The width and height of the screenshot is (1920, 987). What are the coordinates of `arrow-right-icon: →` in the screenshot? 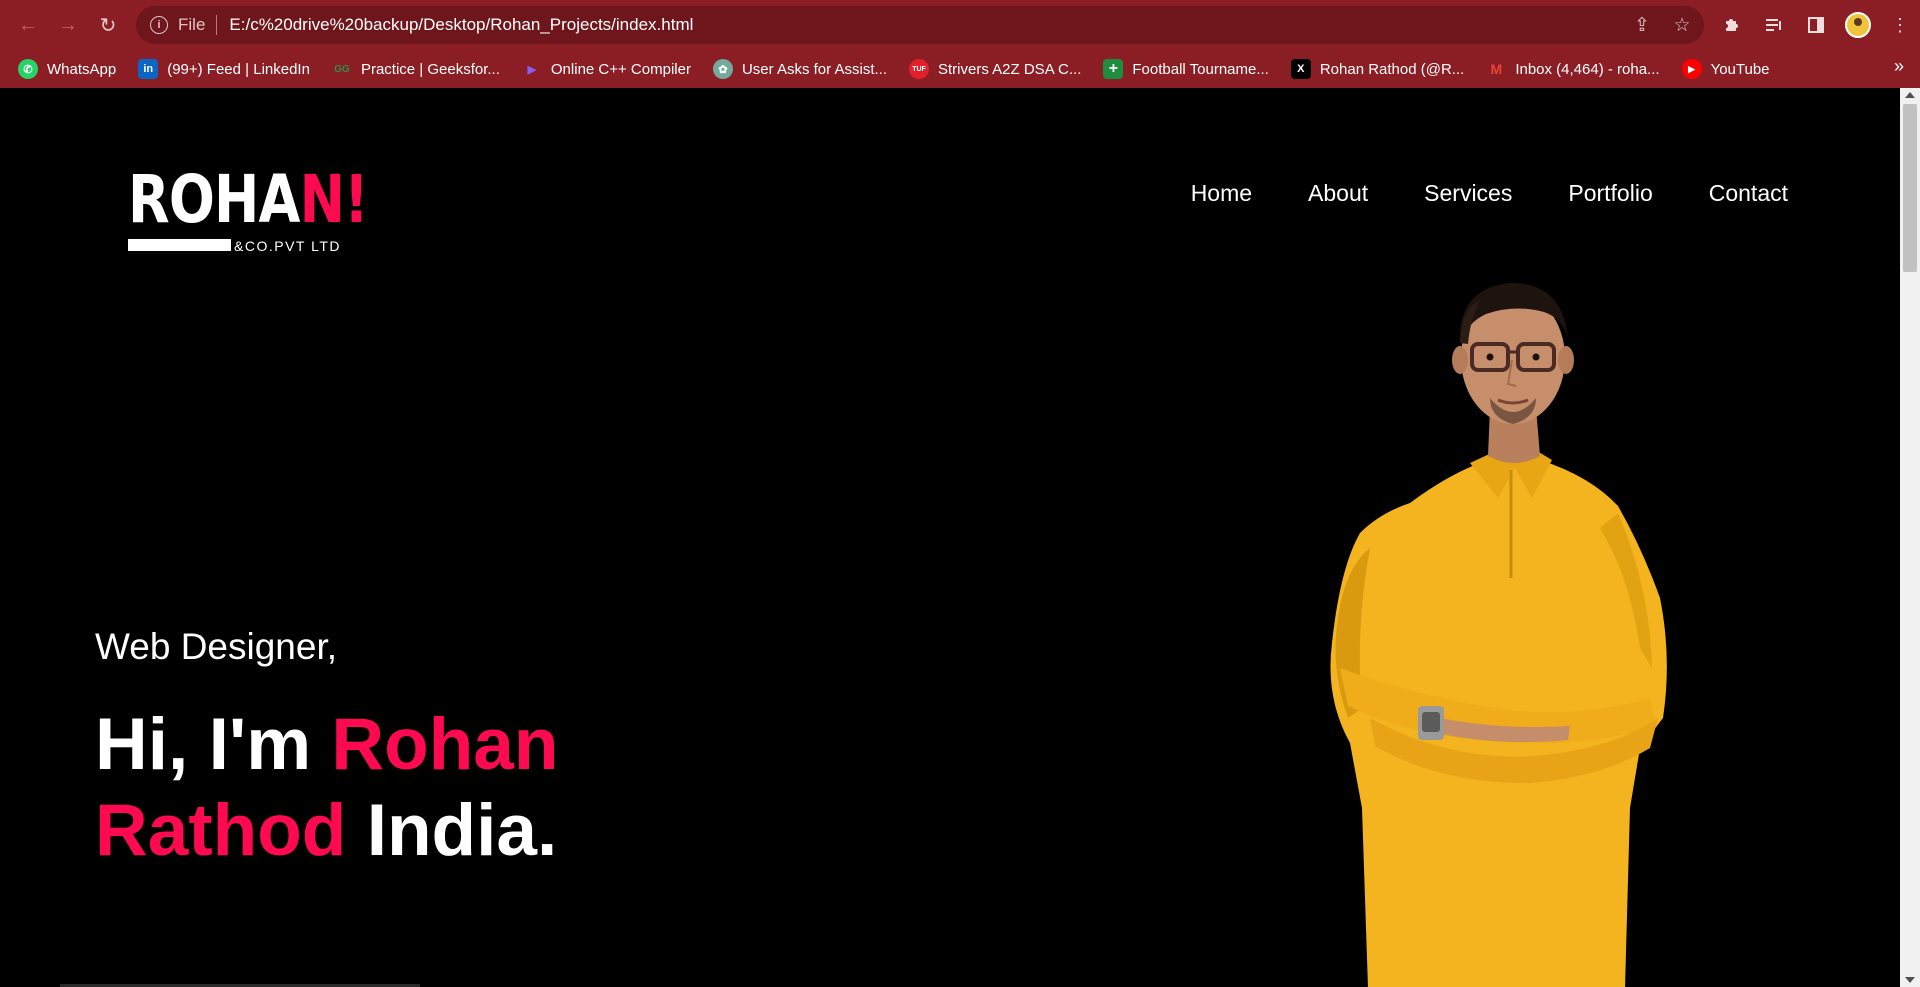 It's located at (68, 24).